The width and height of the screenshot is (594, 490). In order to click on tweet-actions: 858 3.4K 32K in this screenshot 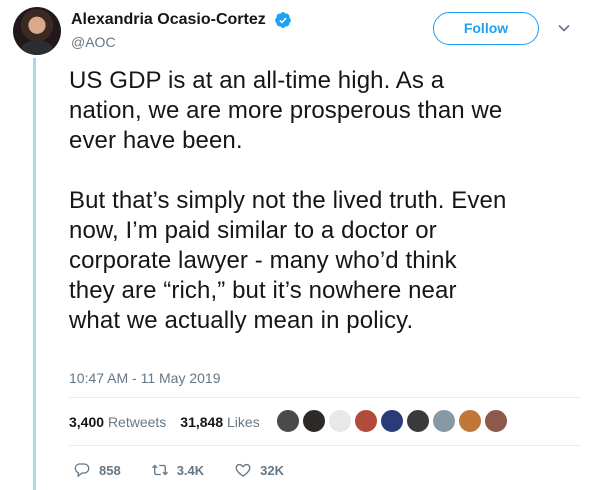, I will do `click(193, 470)`.